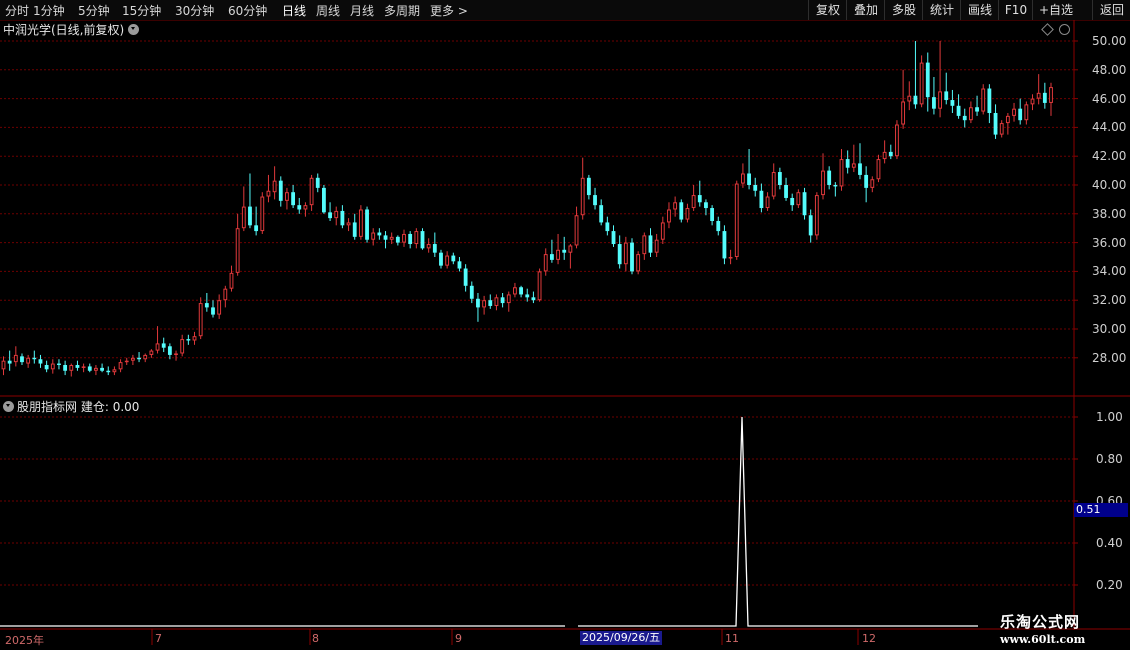 This screenshot has height=650, width=1130. What do you see at coordinates (64, 30) in the screenshot?
I see `stock-title: 中润光学(日线,前复权)` at bounding box center [64, 30].